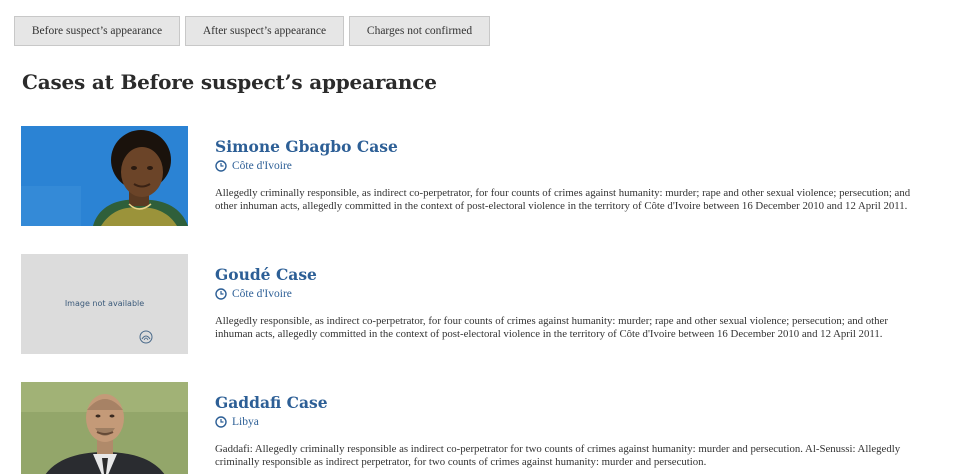  I want to click on case-thumbnail-simone-gbagbo, so click(104, 176).